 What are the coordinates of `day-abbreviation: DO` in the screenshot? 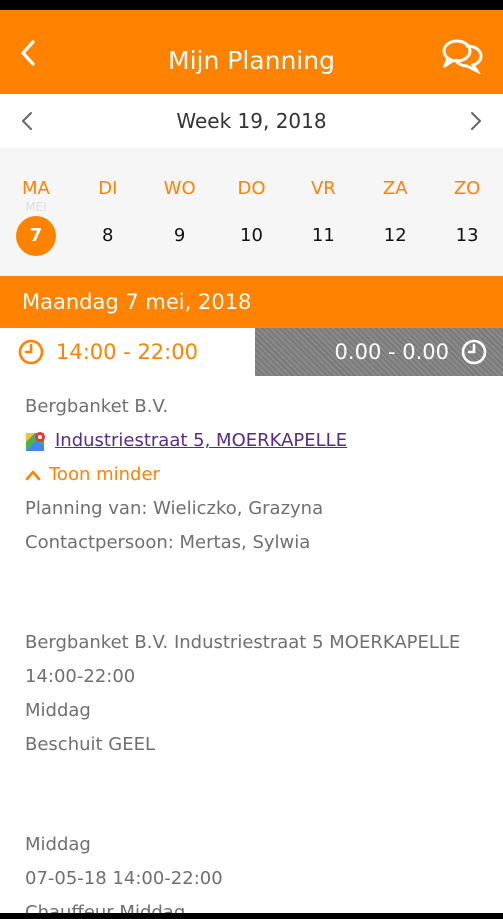 It's located at (251, 188).